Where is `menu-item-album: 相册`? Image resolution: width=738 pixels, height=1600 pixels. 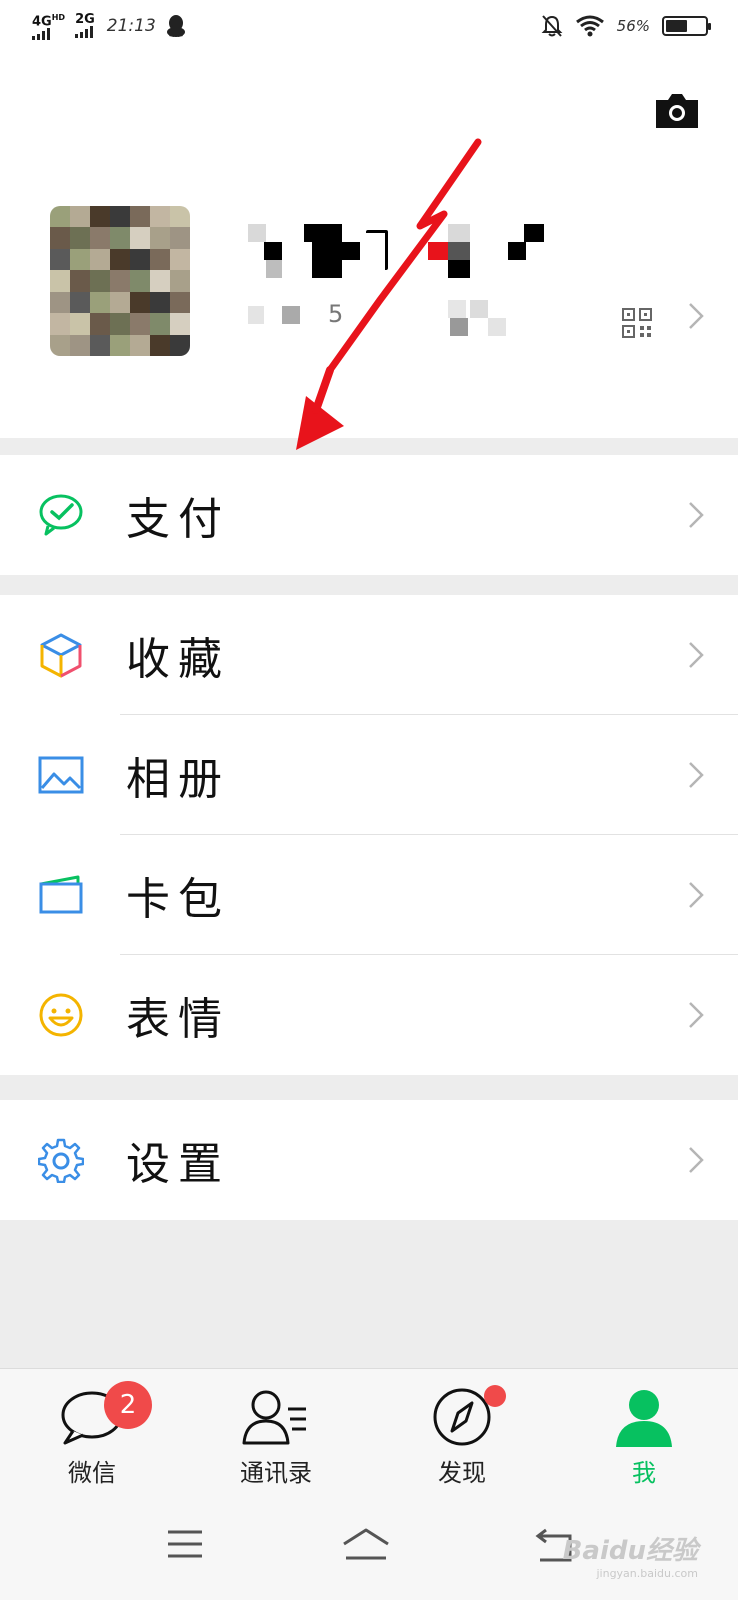 menu-item-album: 相册 is located at coordinates (369, 775).